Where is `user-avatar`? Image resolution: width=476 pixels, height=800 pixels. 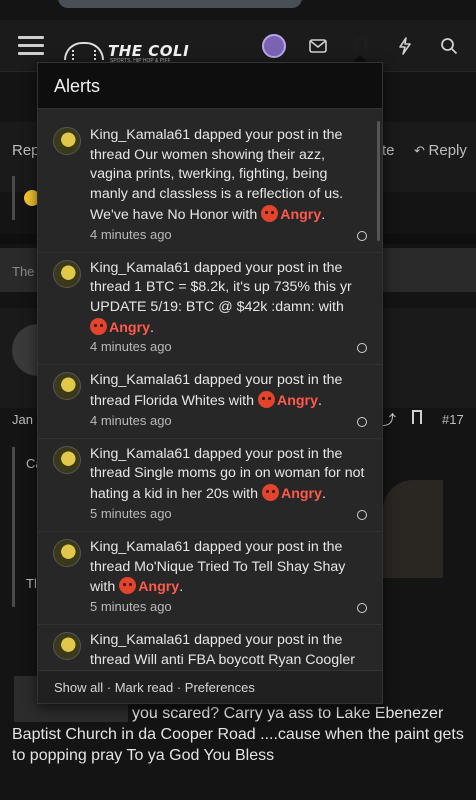
user-avatar is located at coordinates (274, 46).